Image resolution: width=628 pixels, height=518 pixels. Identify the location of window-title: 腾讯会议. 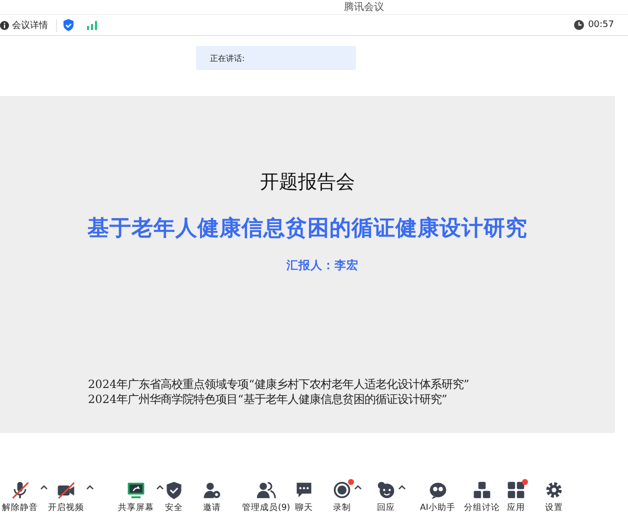
(364, 7).